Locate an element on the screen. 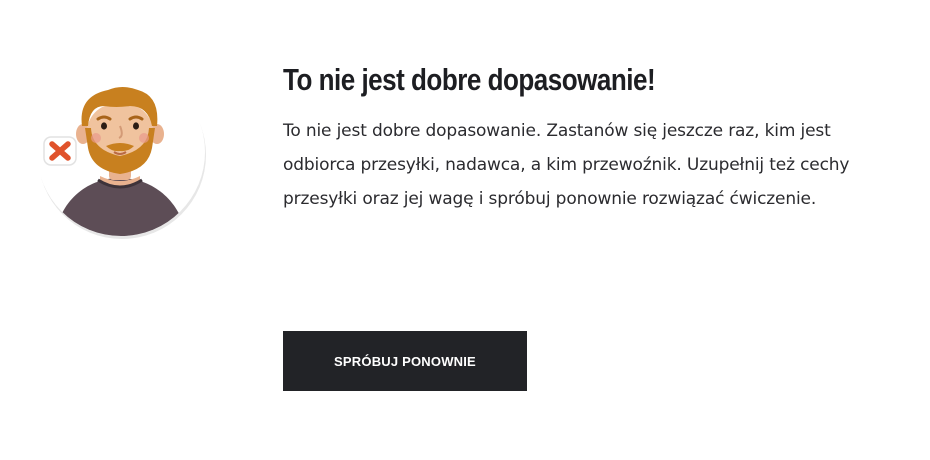 Image resolution: width=930 pixels, height=460 pixels. close-icon is located at coordinates (60, 151).